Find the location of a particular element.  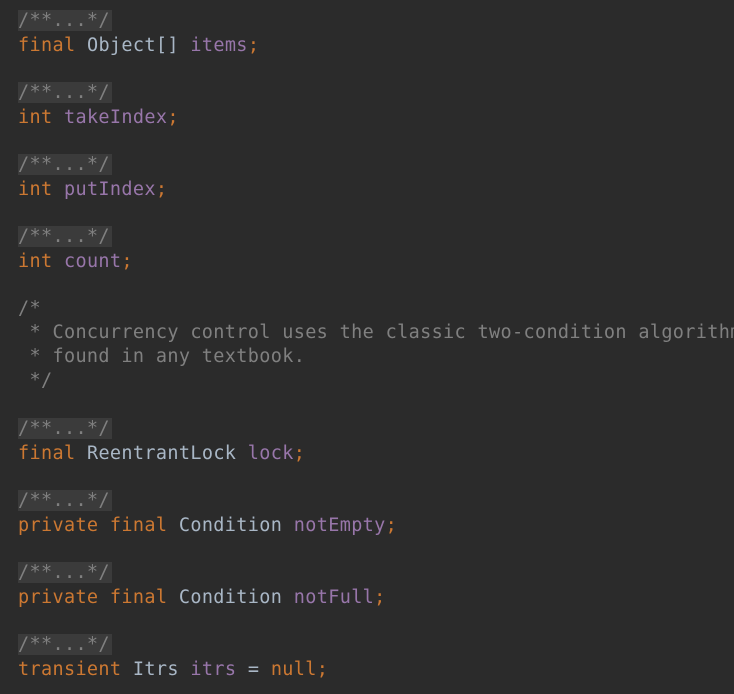

field-decl-notempty: private final Condition notEmpty; is located at coordinates (207, 526).